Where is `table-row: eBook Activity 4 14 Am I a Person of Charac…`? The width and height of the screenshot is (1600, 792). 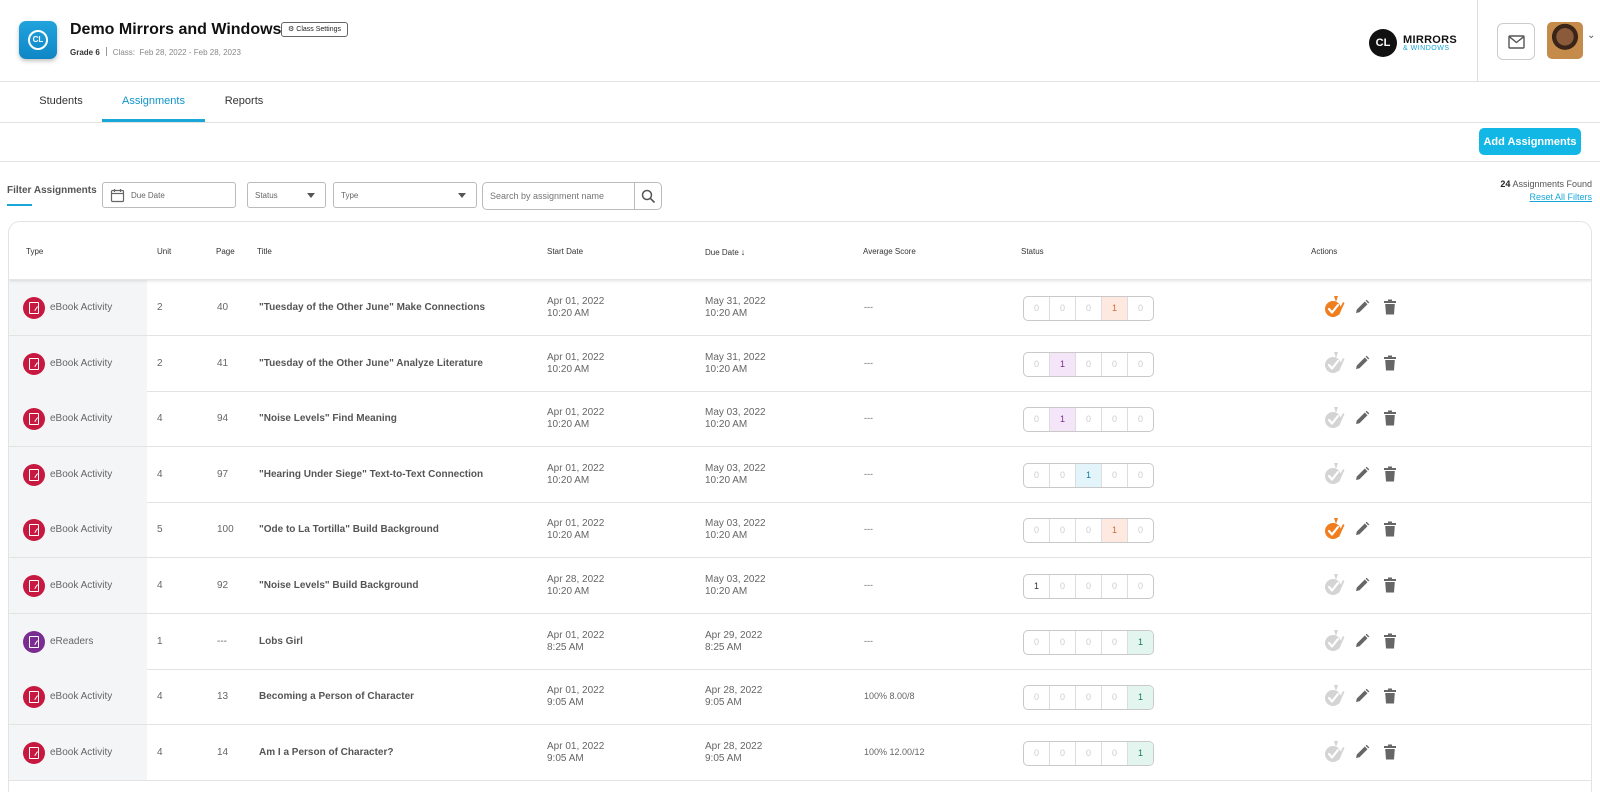 table-row: eBook Activity 4 14 Am I a Person of Charac… is located at coordinates (800, 752).